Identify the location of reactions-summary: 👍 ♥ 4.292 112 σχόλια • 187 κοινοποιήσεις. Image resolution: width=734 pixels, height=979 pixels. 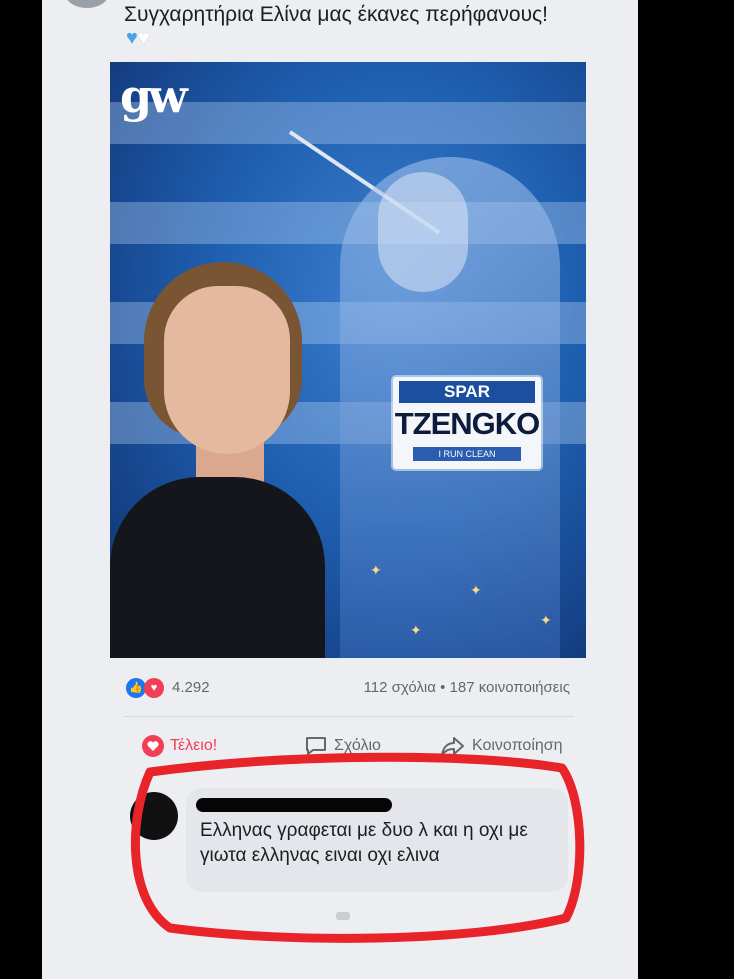
(349, 688).